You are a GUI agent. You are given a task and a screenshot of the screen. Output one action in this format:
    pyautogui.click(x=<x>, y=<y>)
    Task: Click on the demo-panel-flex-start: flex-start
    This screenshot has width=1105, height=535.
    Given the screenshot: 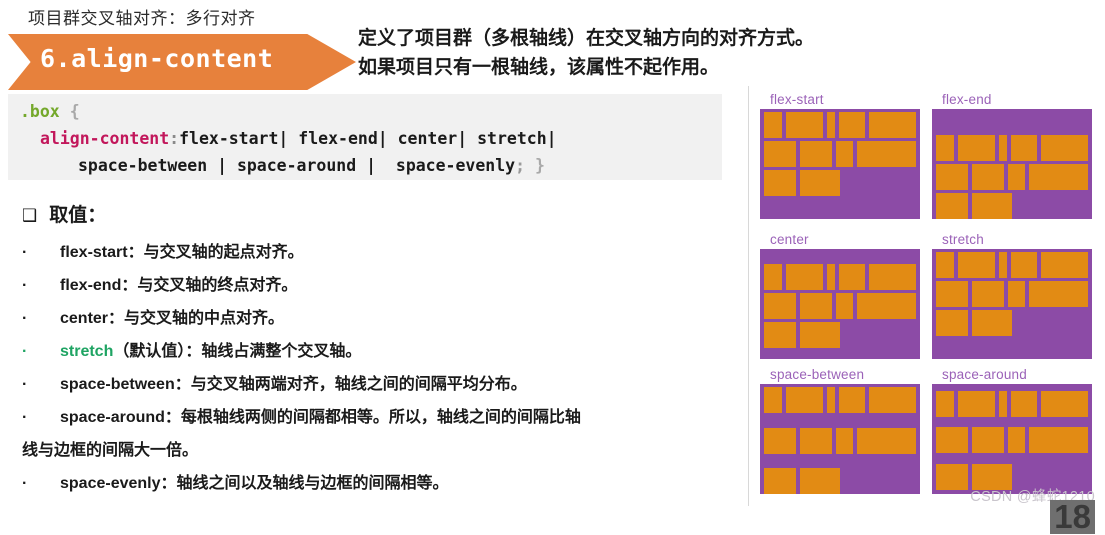 What is the action you would take?
    pyautogui.click(x=840, y=155)
    